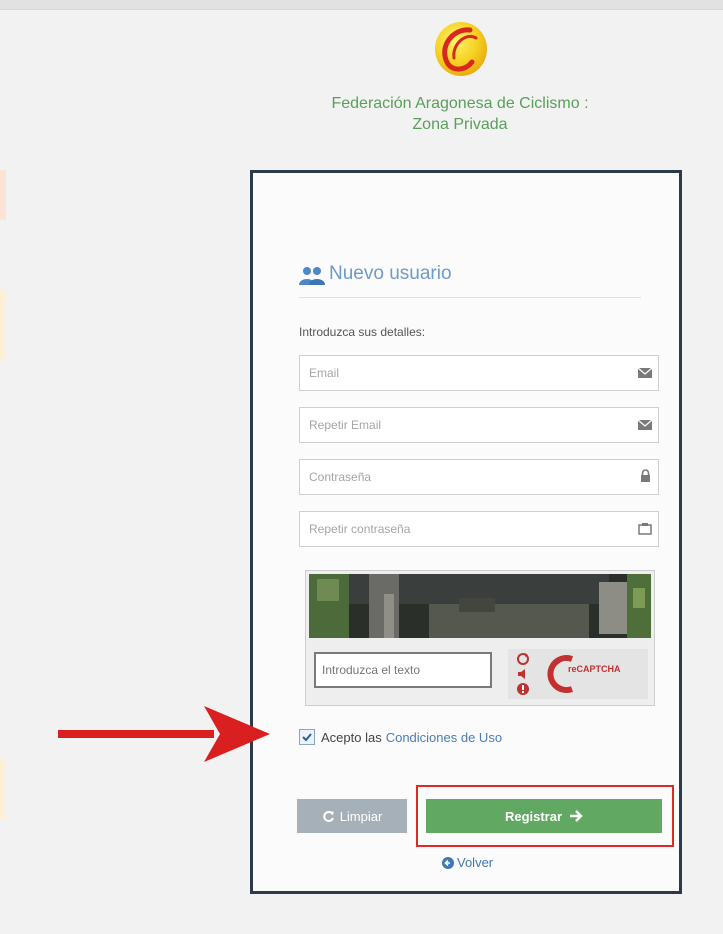 The width and height of the screenshot is (723, 934). Describe the element at coordinates (460, 124) in the screenshot. I see `page-title-line2: Zona Privada` at that location.